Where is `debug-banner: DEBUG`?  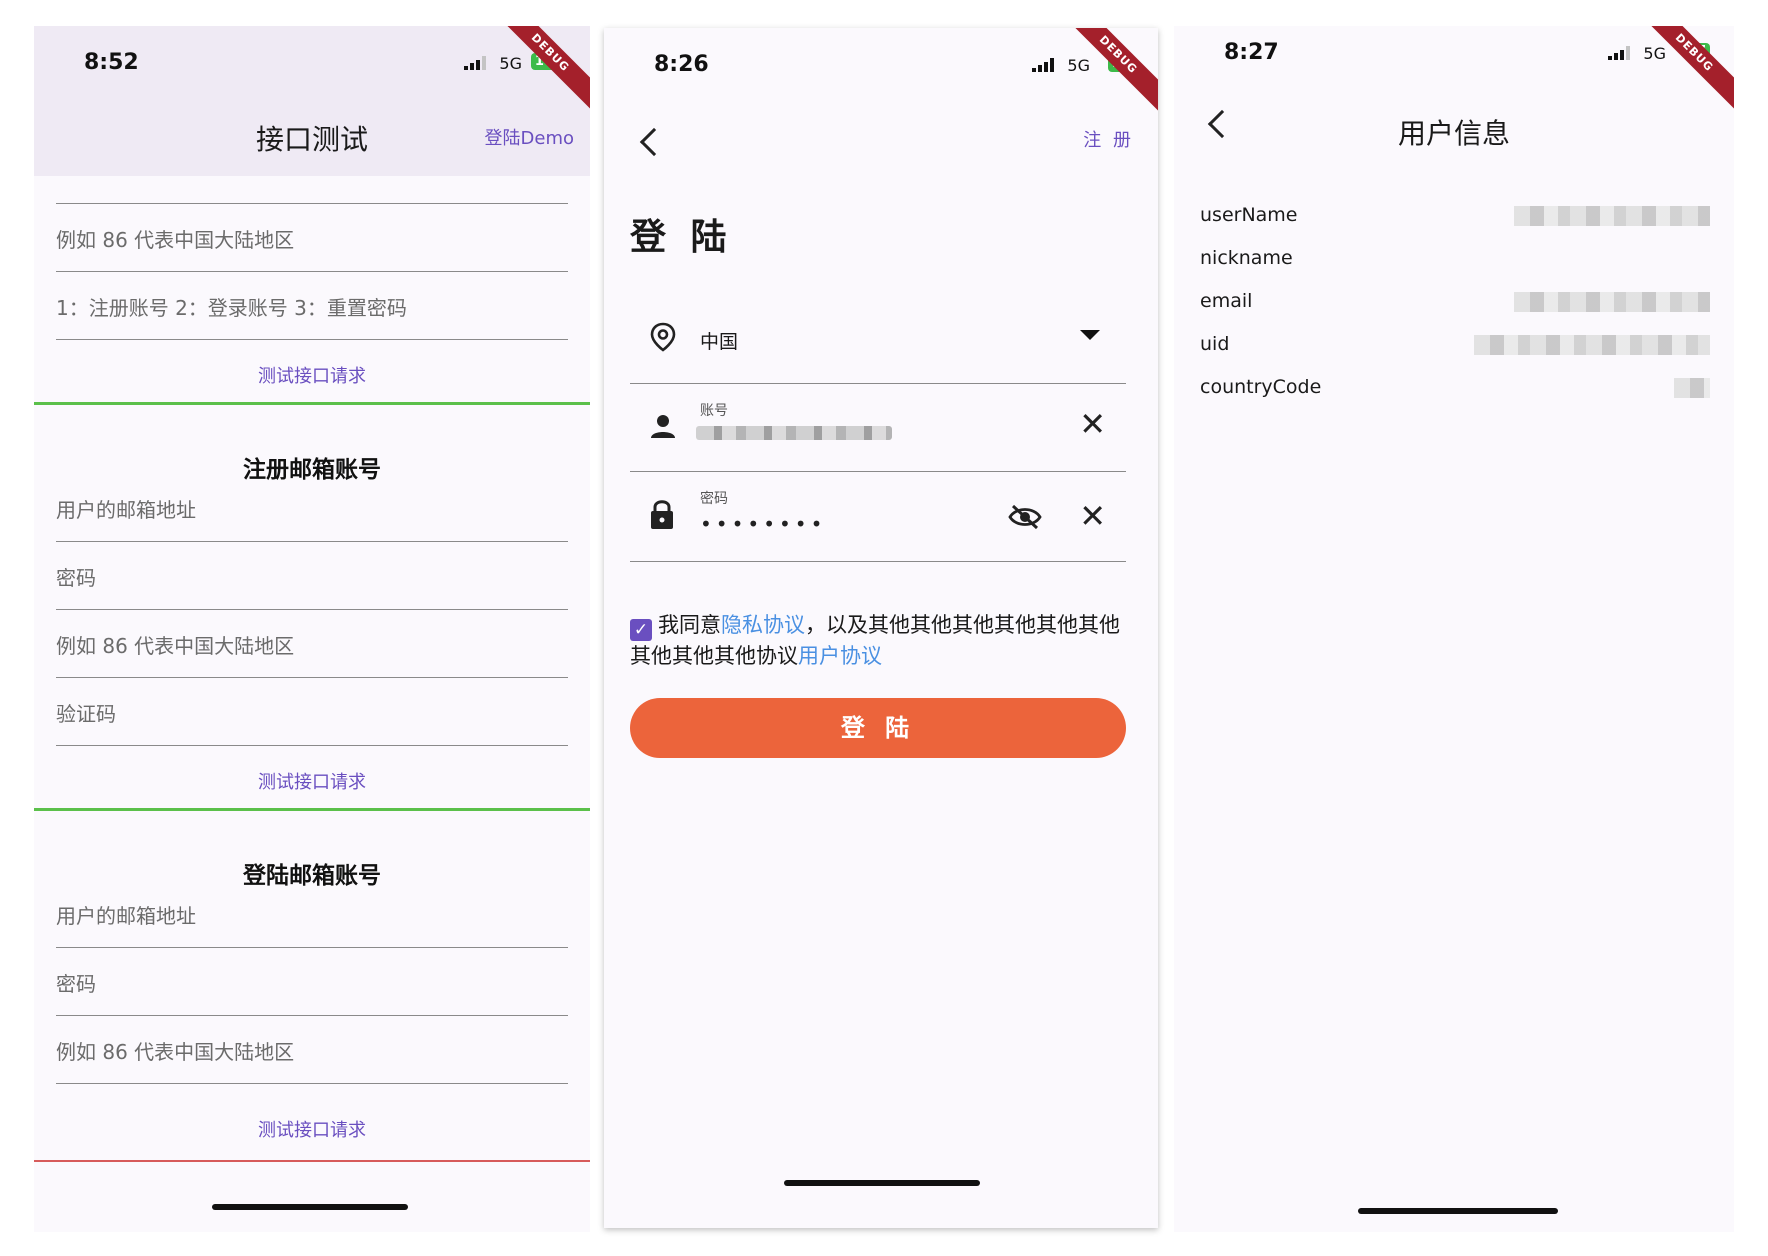
debug-banner: DEBUG is located at coordinates (1685, 68).